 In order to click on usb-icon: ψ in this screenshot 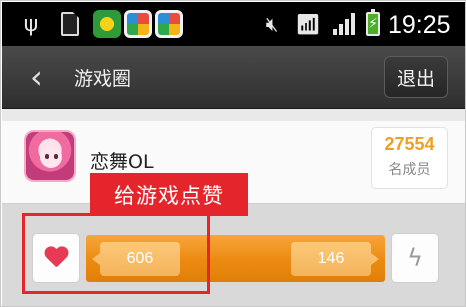, I will do `click(31, 24)`.